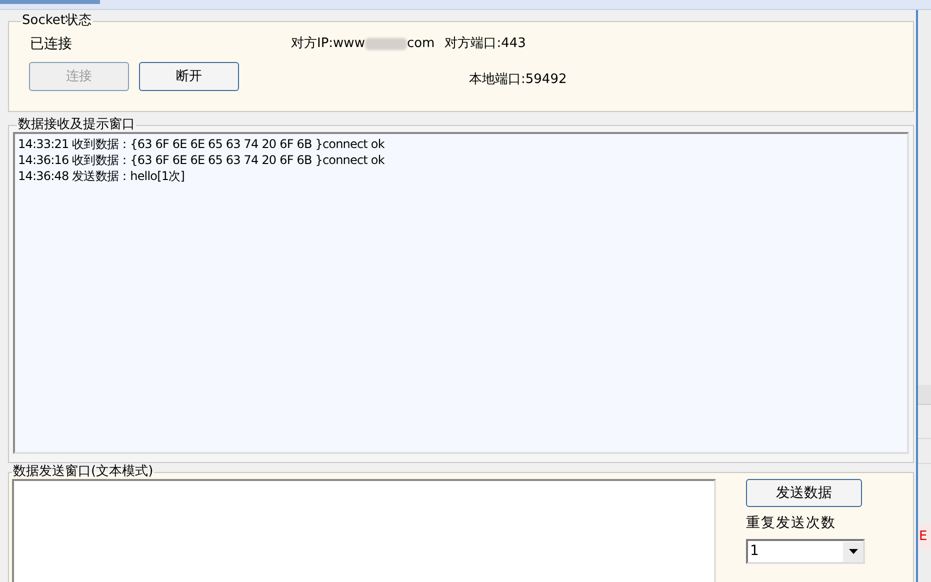 The image size is (931, 582). What do you see at coordinates (805, 551) in the screenshot?
I see `repeat-count-dropdown: 1` at bounding box center [805, 551].